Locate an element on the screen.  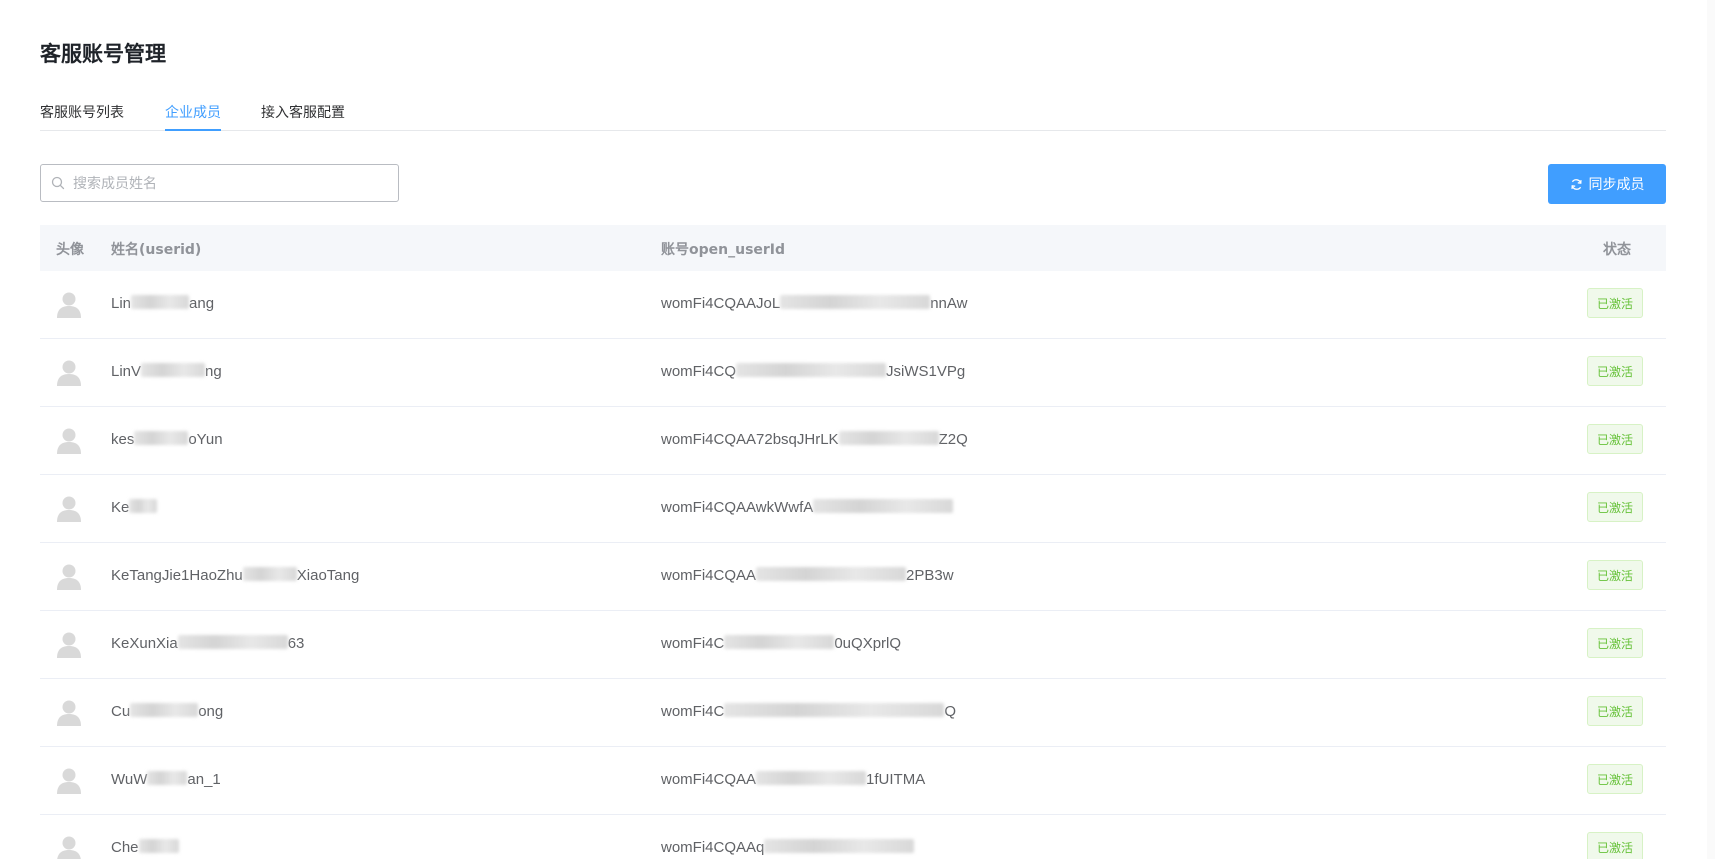
member-name: KeXunXia 63 is located at coordinates (207, 643).